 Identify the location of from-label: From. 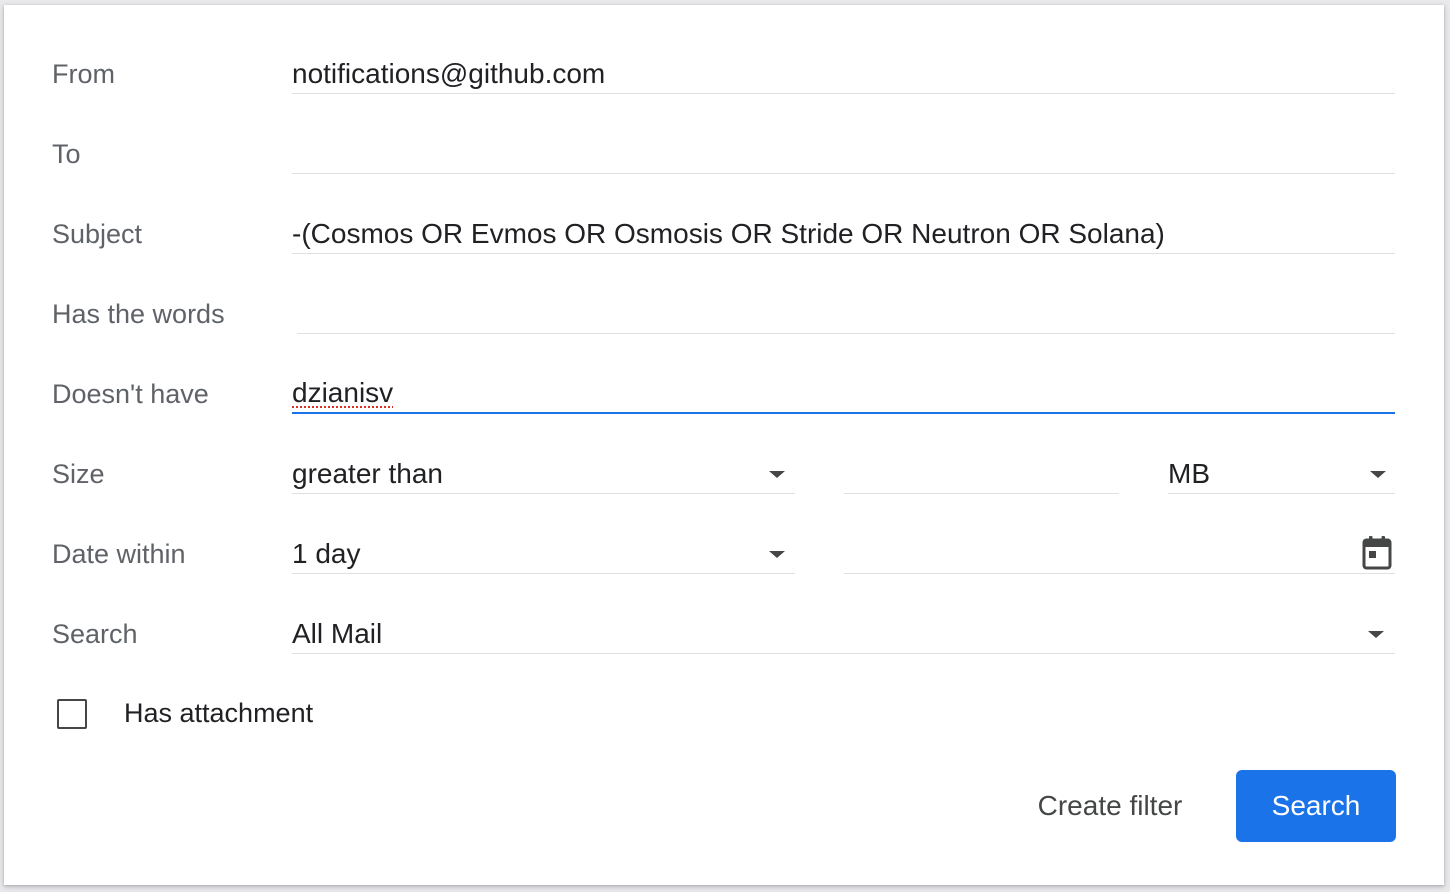
(83, 74).